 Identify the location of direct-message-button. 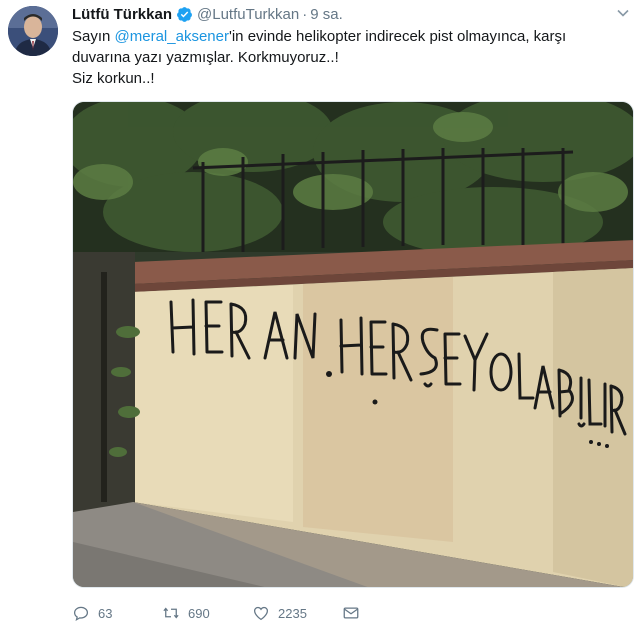
(355, 613).